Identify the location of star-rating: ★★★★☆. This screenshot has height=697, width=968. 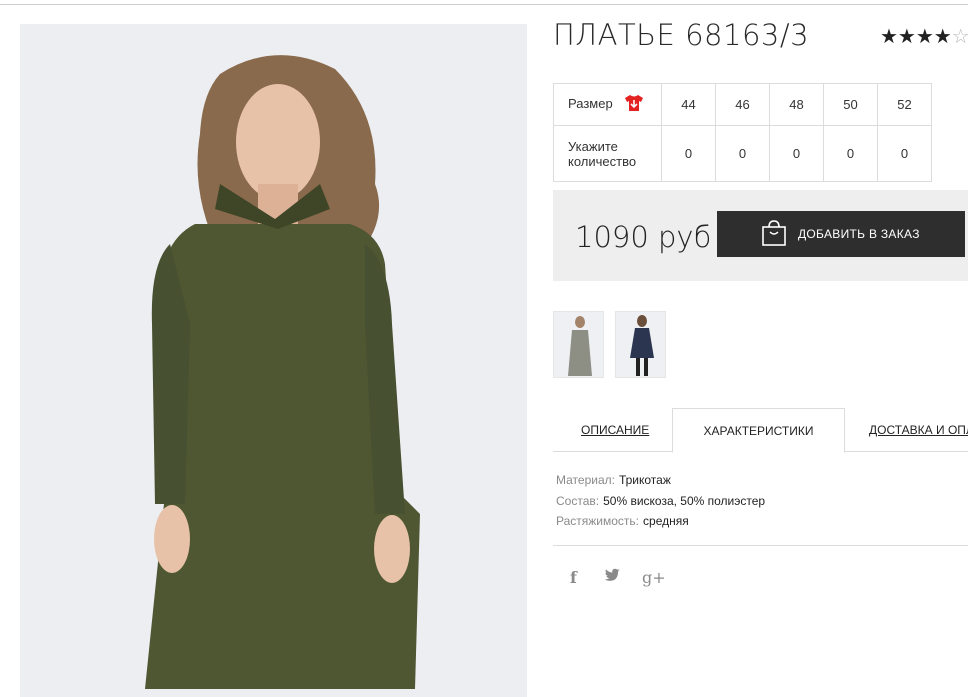
(924, 36).